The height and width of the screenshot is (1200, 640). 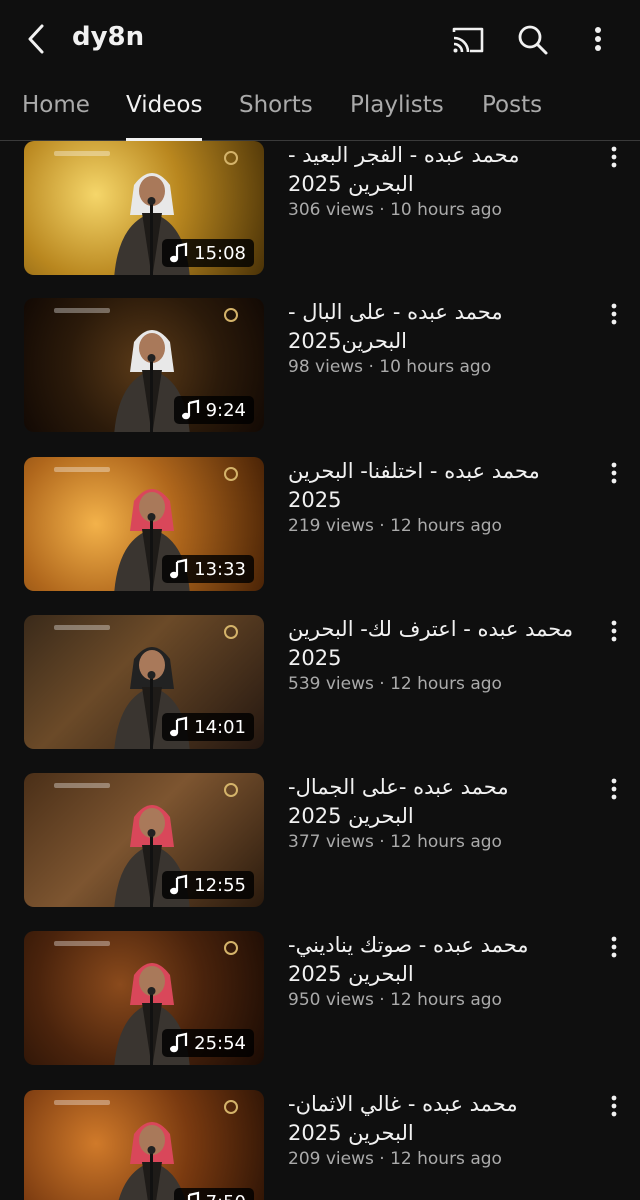 I want to click on video-title: محمد عبده - الفجر البعيد - البحرين 2025, so click(x=443, y=170).